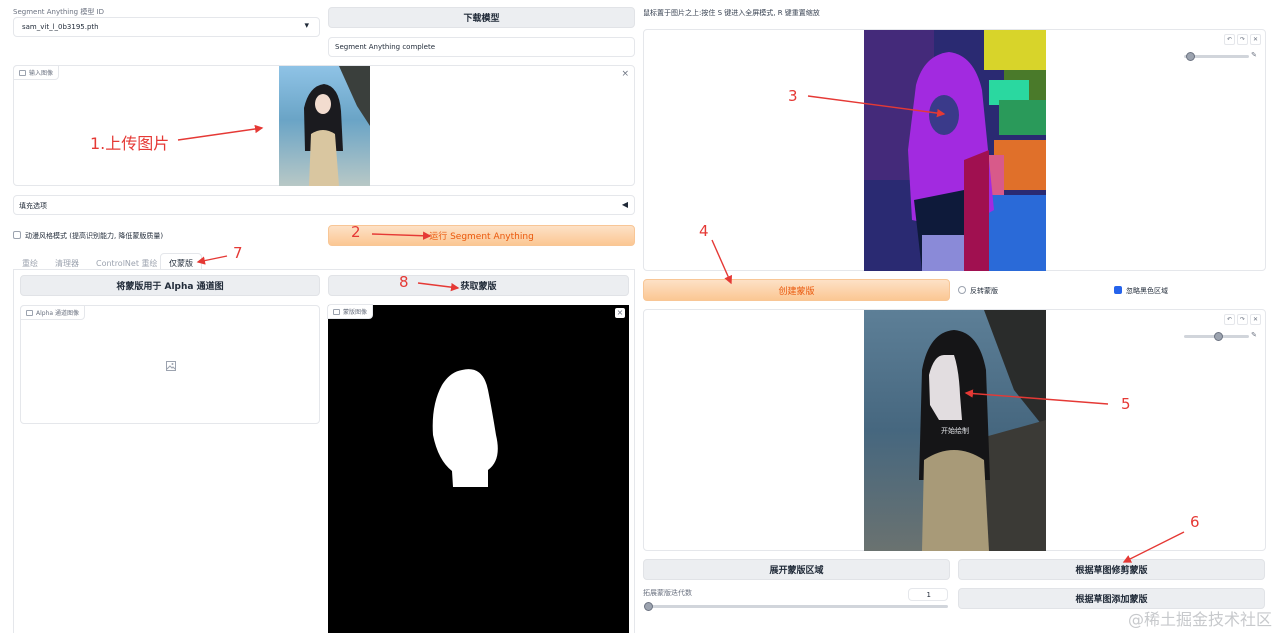  What do you see at coordinates (481, 235) in the screenshot?
I see `run-segment-anything-button: 运行 Segment Anything` at bounding box center [481, 235].